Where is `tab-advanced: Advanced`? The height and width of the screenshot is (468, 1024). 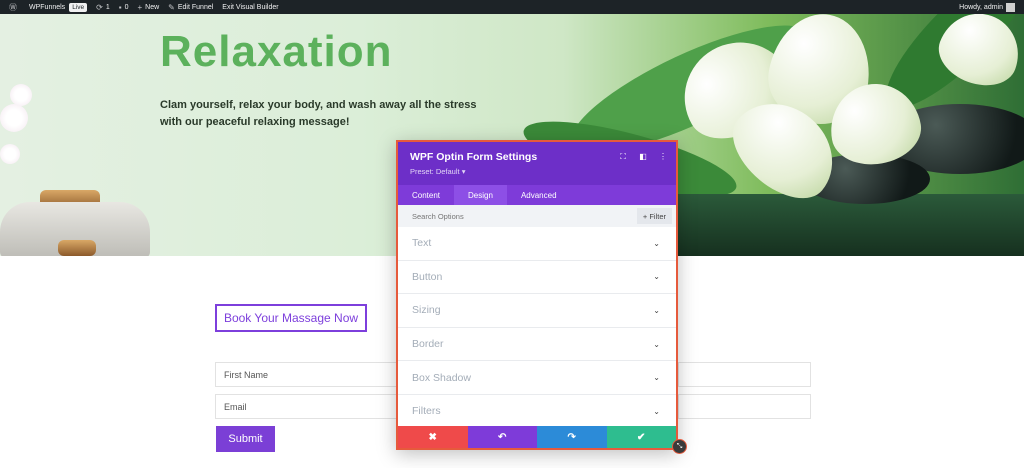 tab-advanced: Advanced is located at coordinates (539, 195).